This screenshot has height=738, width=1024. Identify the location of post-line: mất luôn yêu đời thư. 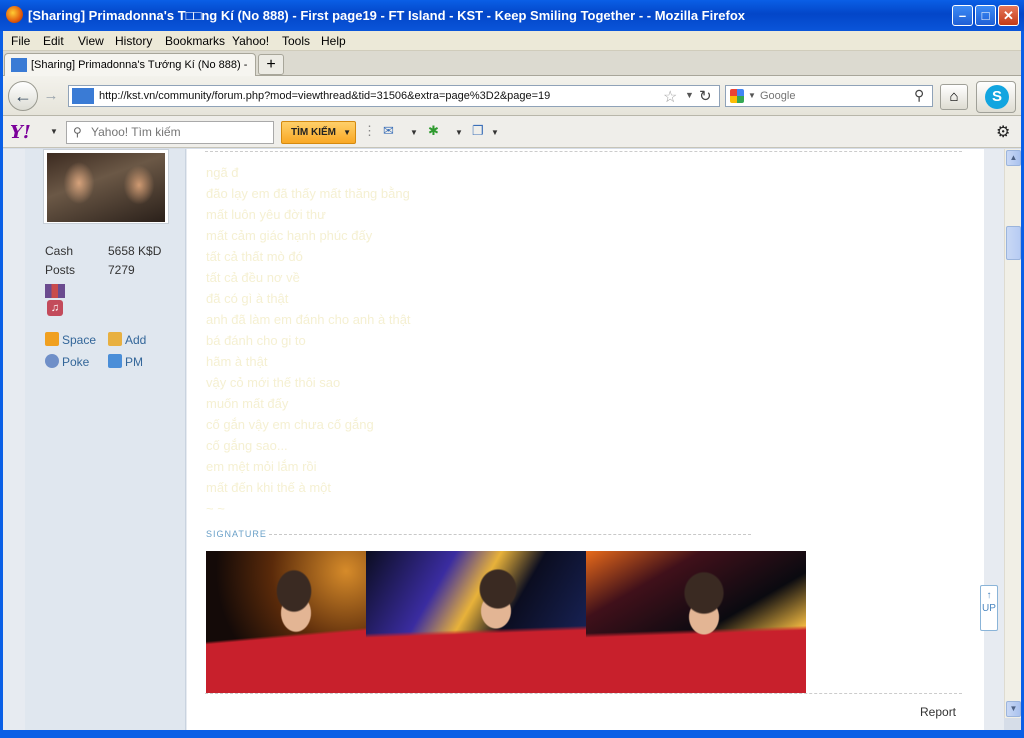
(266, 214).